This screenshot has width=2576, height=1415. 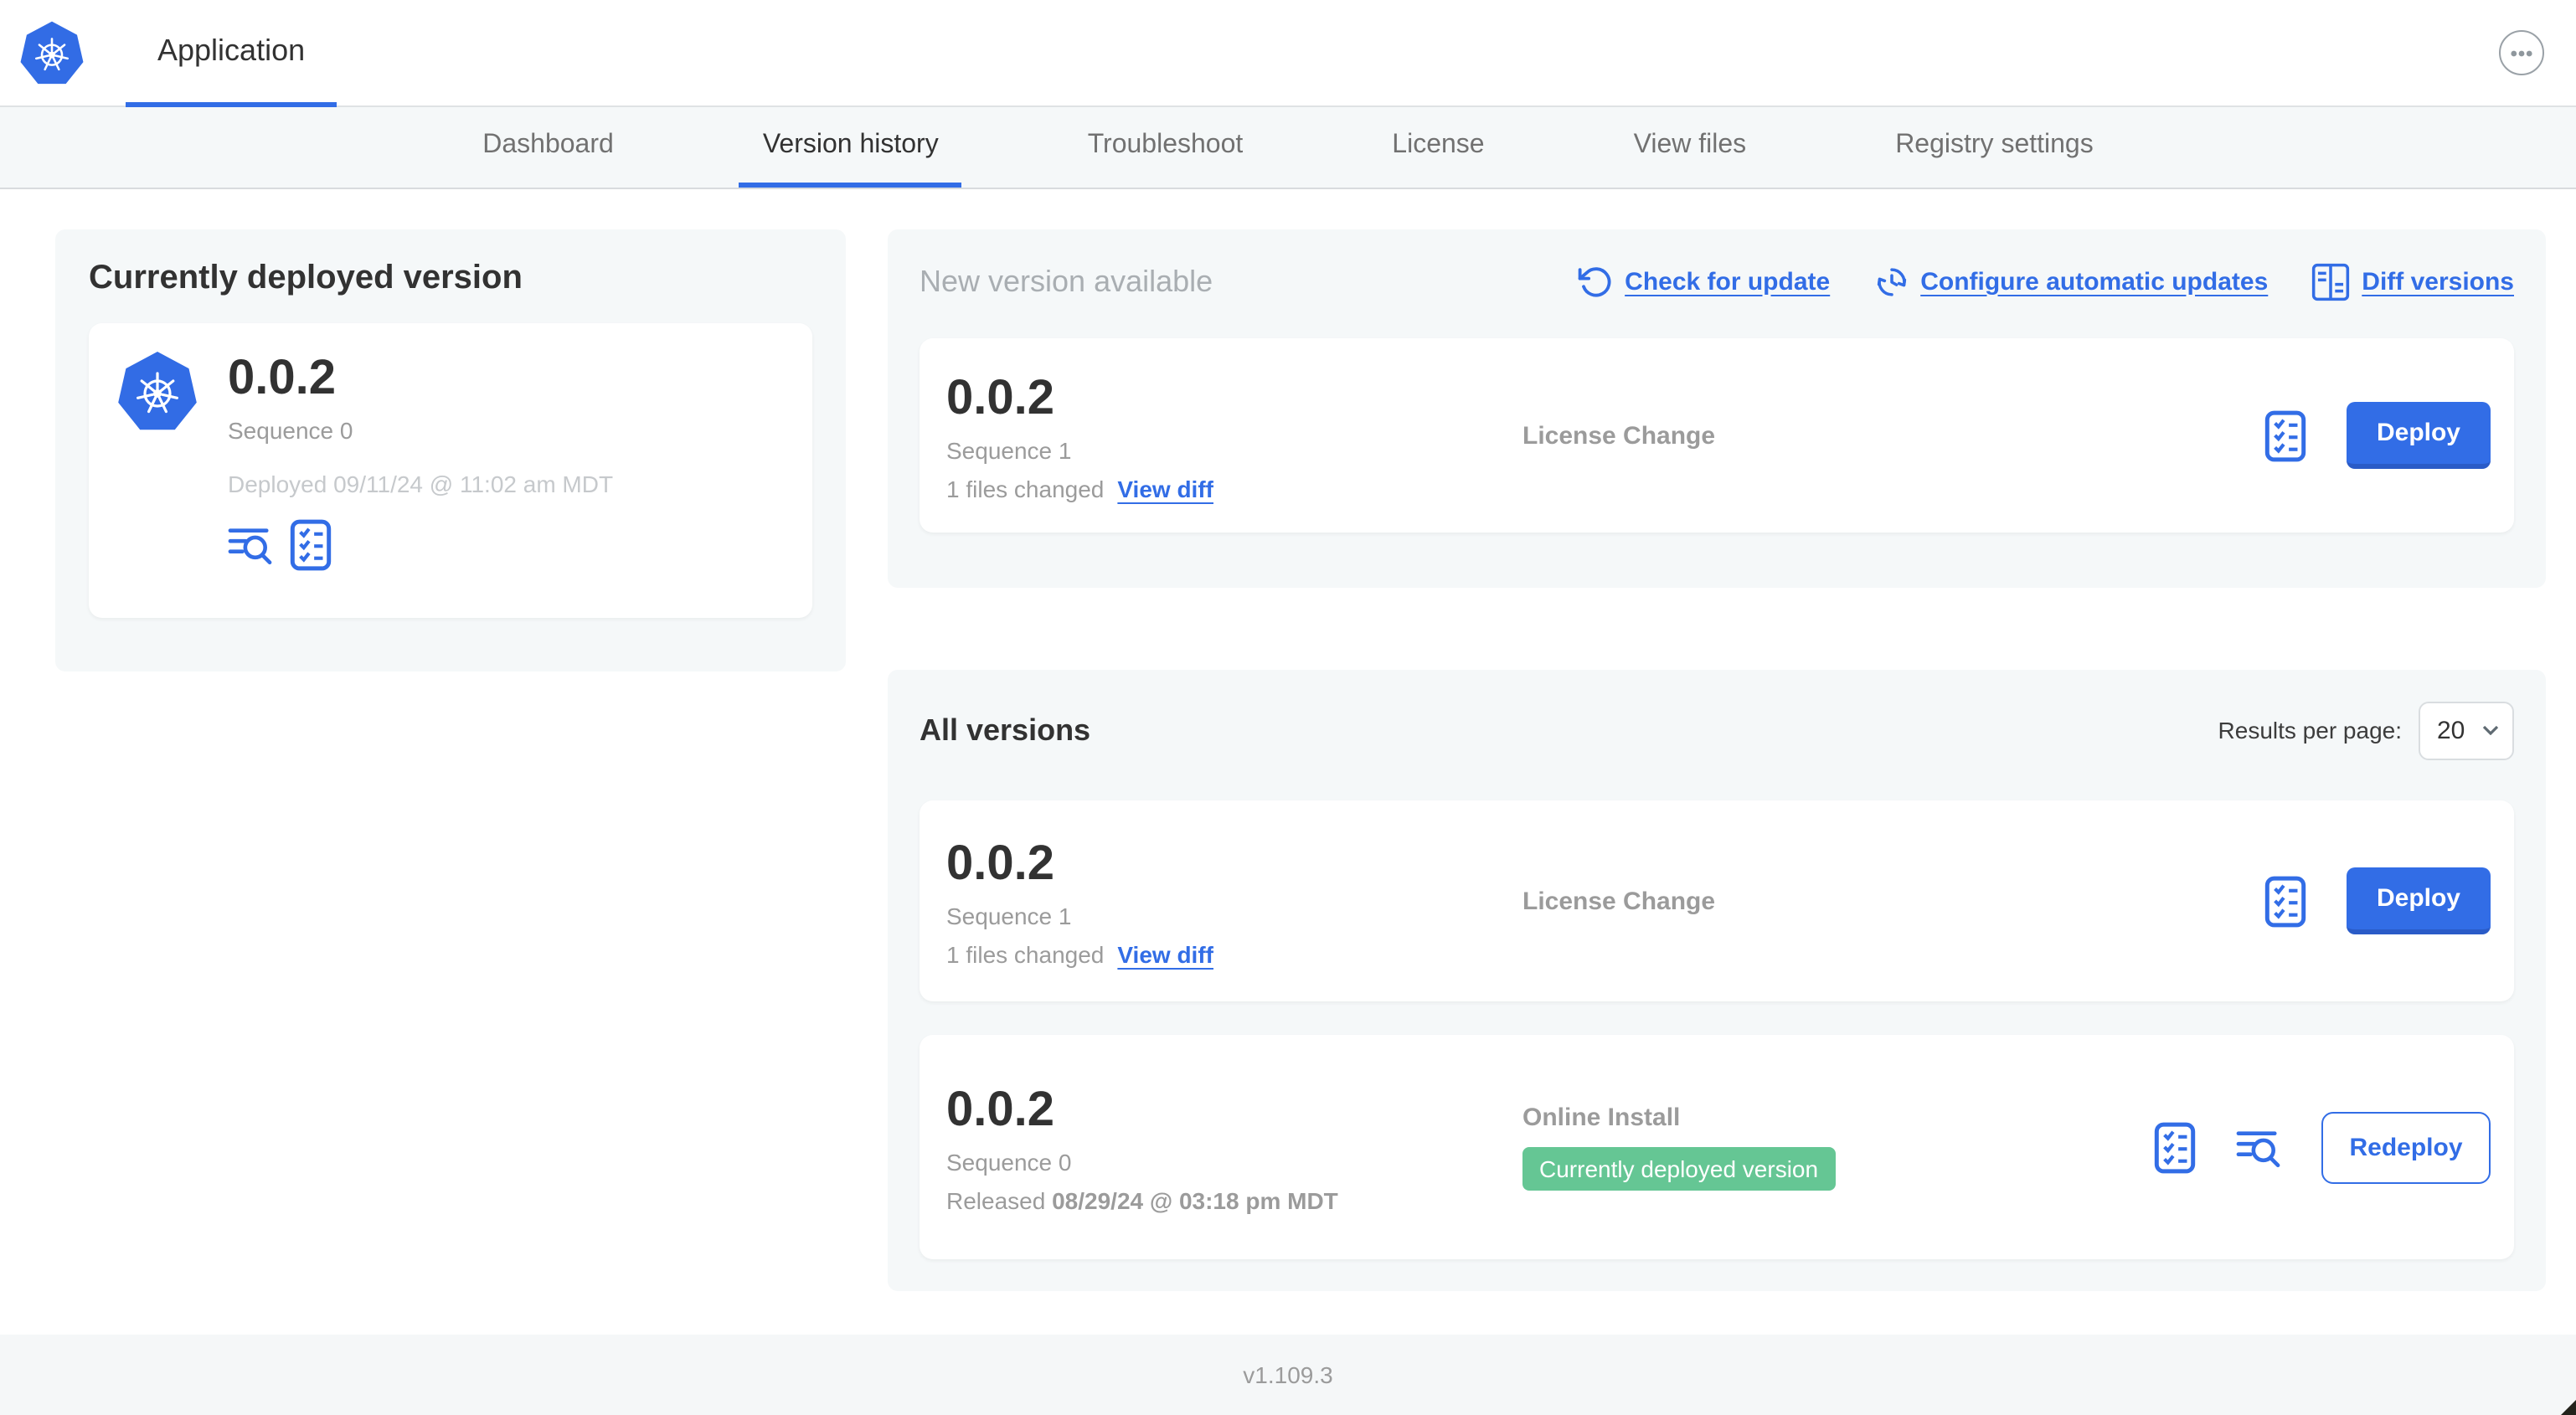 What do you see at coordinates (2310, 730) in the screenshot?
I see `results-per-page-label: Results per page:` at bounding box center [2310, 730].